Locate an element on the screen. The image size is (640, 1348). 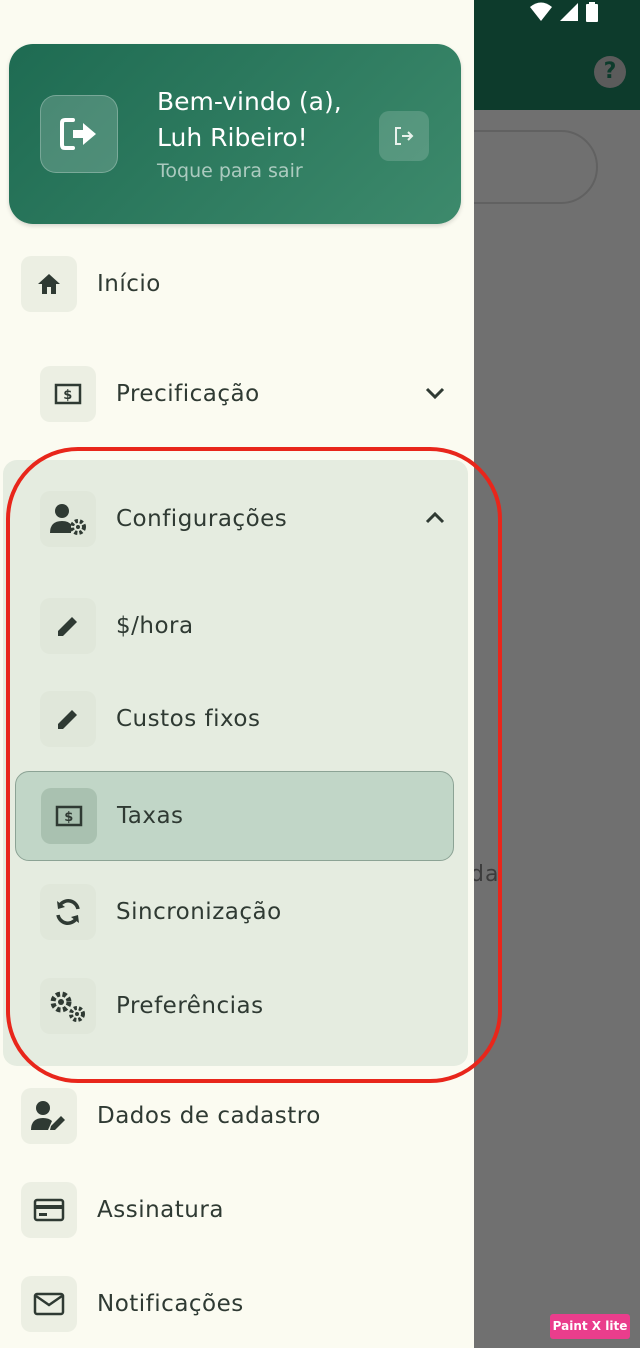
menu-item-notificacoes: Notificações is located at coordinates (132, 1304).